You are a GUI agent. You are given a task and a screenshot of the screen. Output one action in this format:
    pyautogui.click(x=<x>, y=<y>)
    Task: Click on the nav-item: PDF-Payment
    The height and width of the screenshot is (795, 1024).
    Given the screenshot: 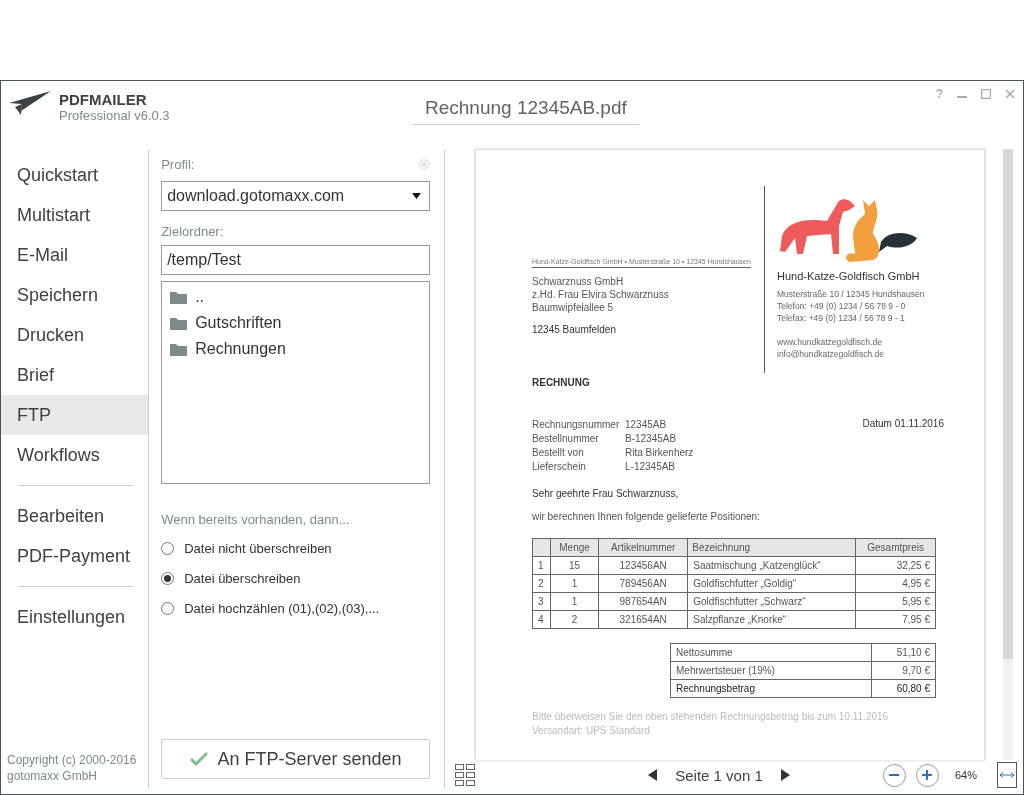 What is the action you would take?
    pyautogui.click(x=75, y=556)
    